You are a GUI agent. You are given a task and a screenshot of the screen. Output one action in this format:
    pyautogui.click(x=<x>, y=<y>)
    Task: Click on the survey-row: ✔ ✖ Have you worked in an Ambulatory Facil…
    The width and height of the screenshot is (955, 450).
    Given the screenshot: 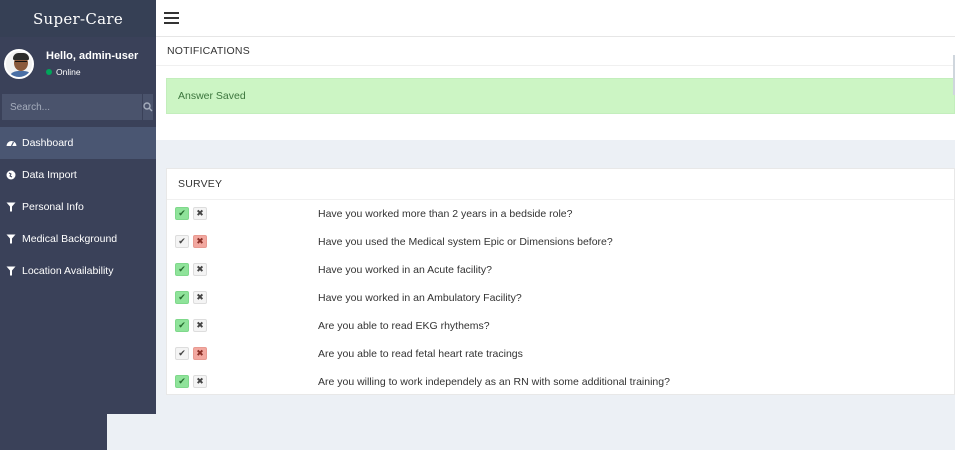 What is the action you would take?
    pyautogui.click(x=560, y=298)
    